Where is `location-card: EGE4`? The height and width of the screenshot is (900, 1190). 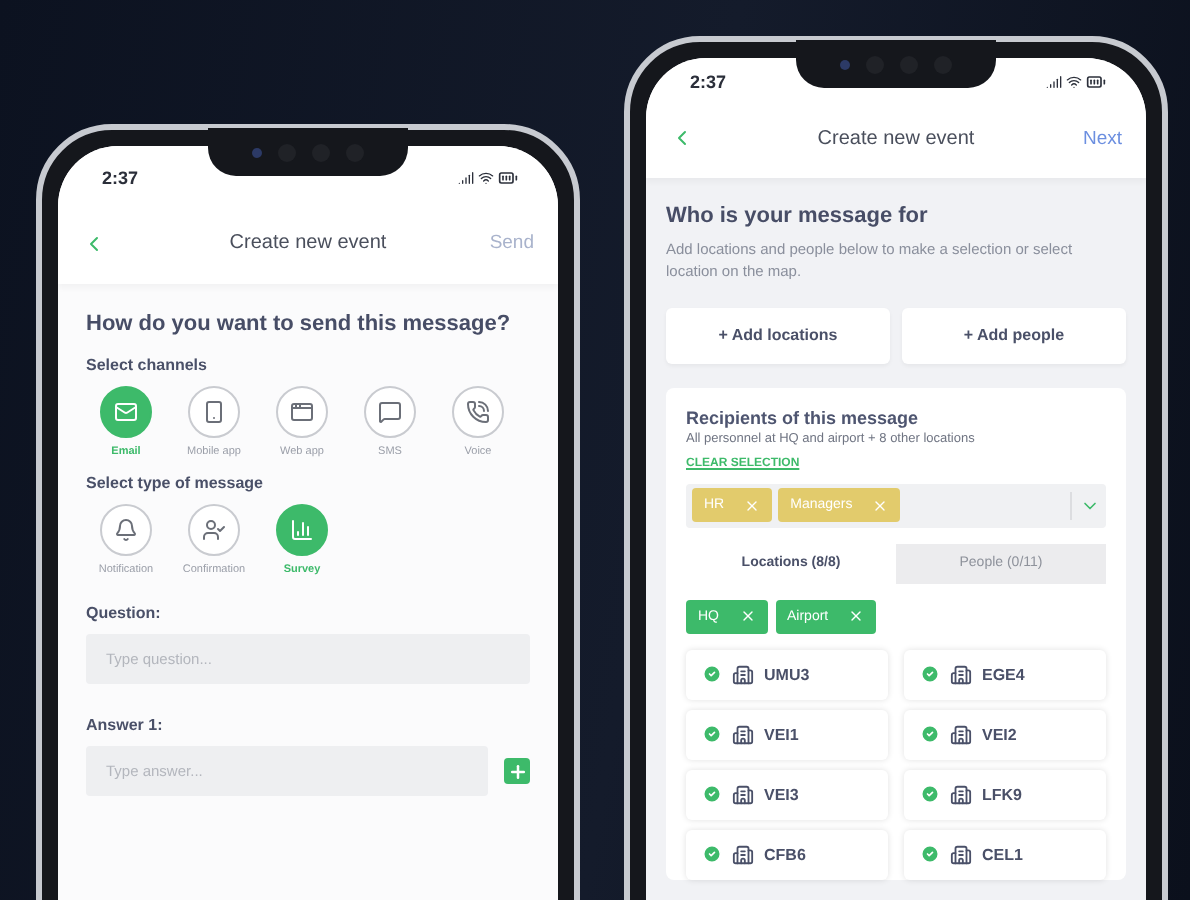 location-card: EGE4 is located at coordinates (1005, 674).